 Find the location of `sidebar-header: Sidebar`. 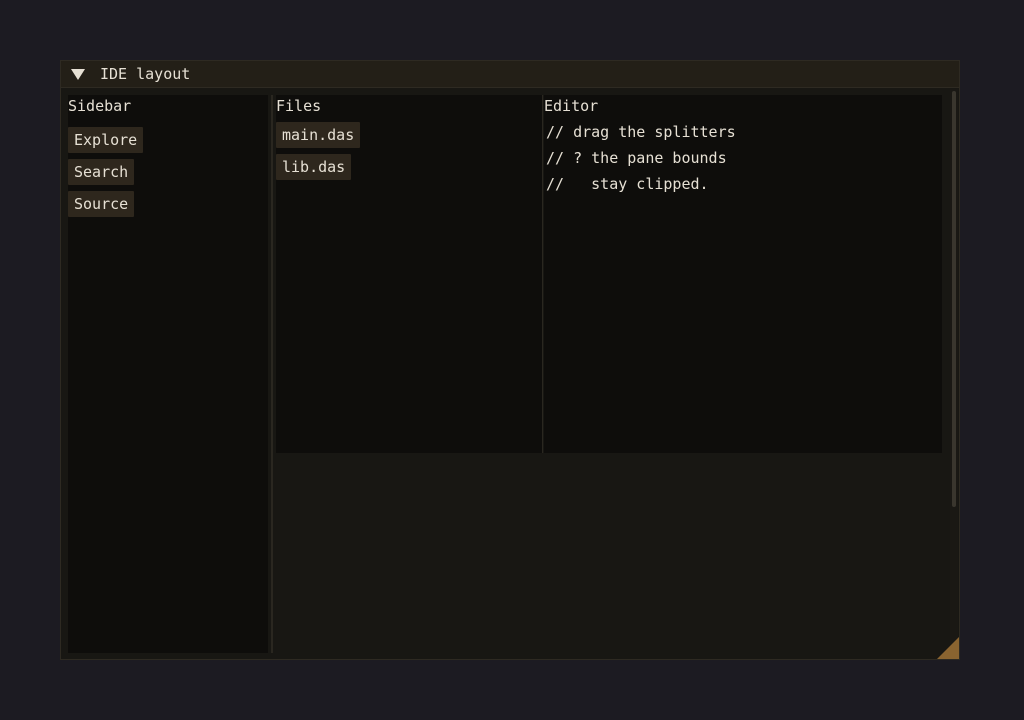

sidebar-header: Sidebar is located at coordinates (100, 106).